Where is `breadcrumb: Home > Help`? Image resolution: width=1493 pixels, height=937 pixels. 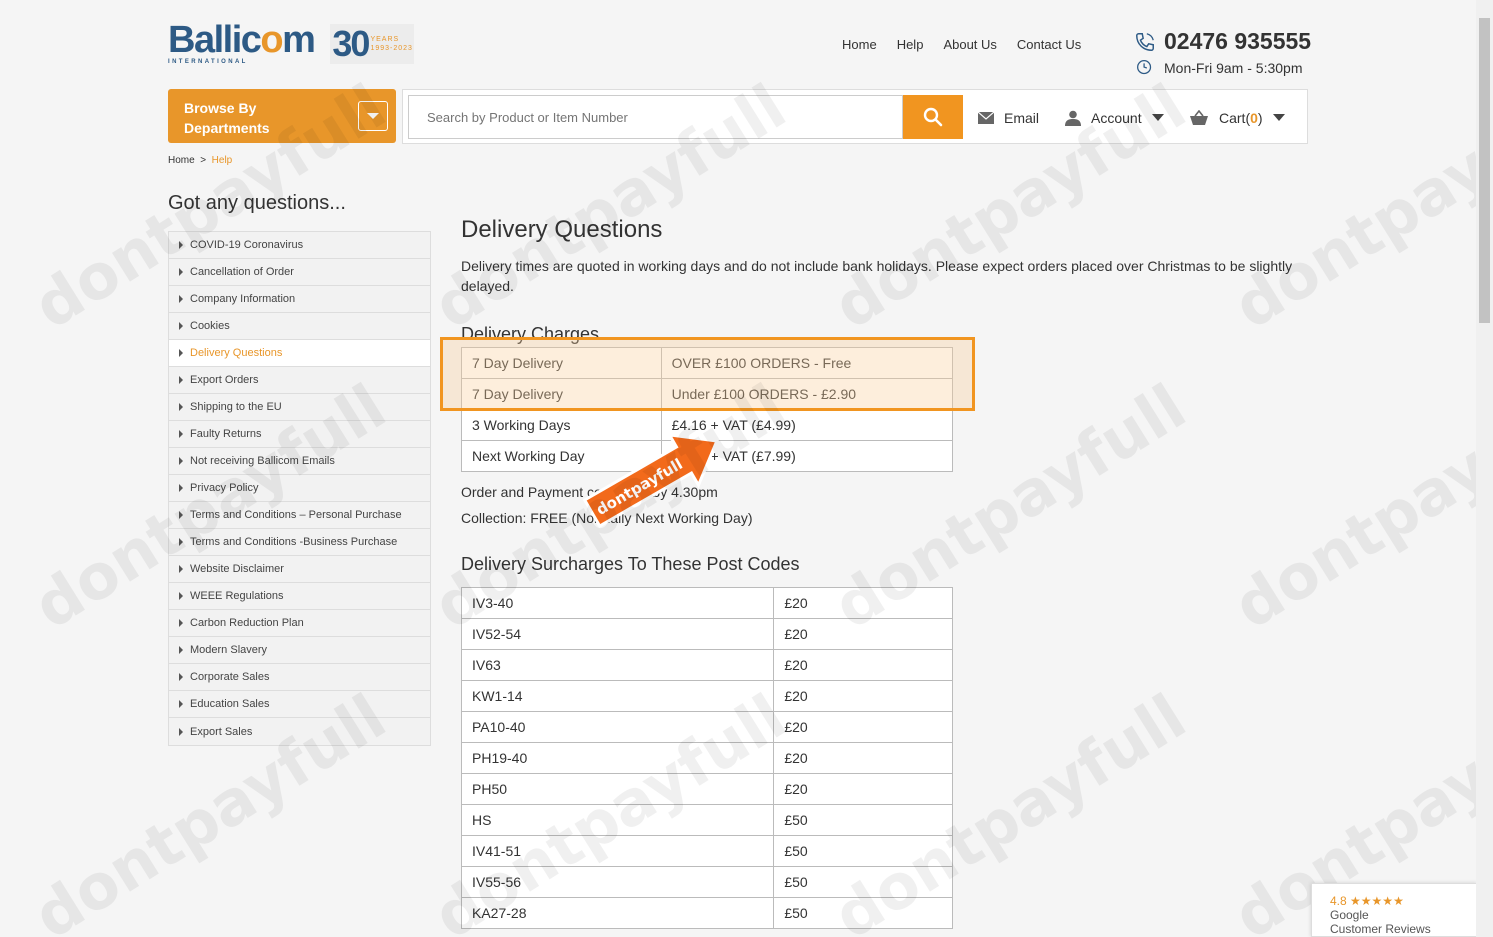 breadcrumb: Home > Help is located at coordinates (200, 160).